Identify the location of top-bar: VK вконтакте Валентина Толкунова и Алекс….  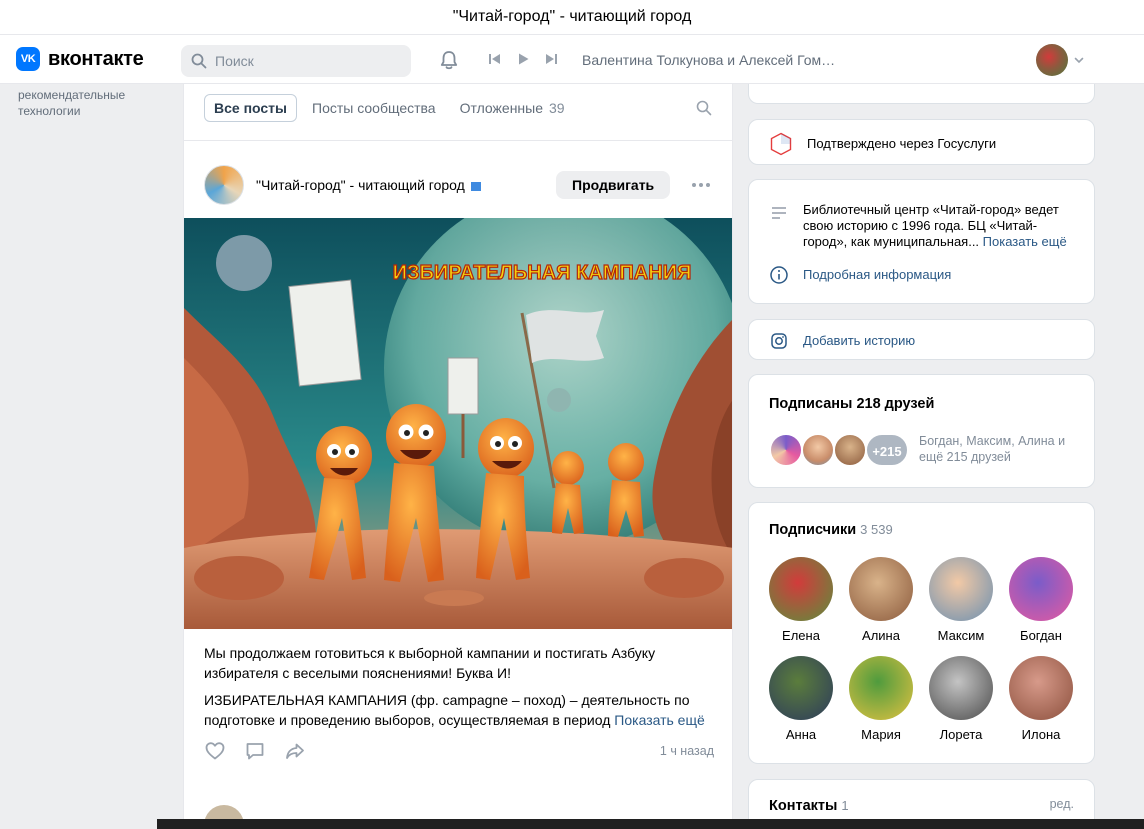
(572, 59).